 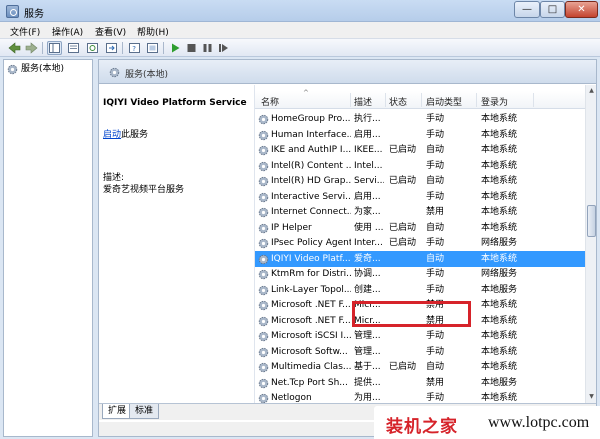 I want to click on start-service-action: 启动此服务, so click(x=125, y=133).